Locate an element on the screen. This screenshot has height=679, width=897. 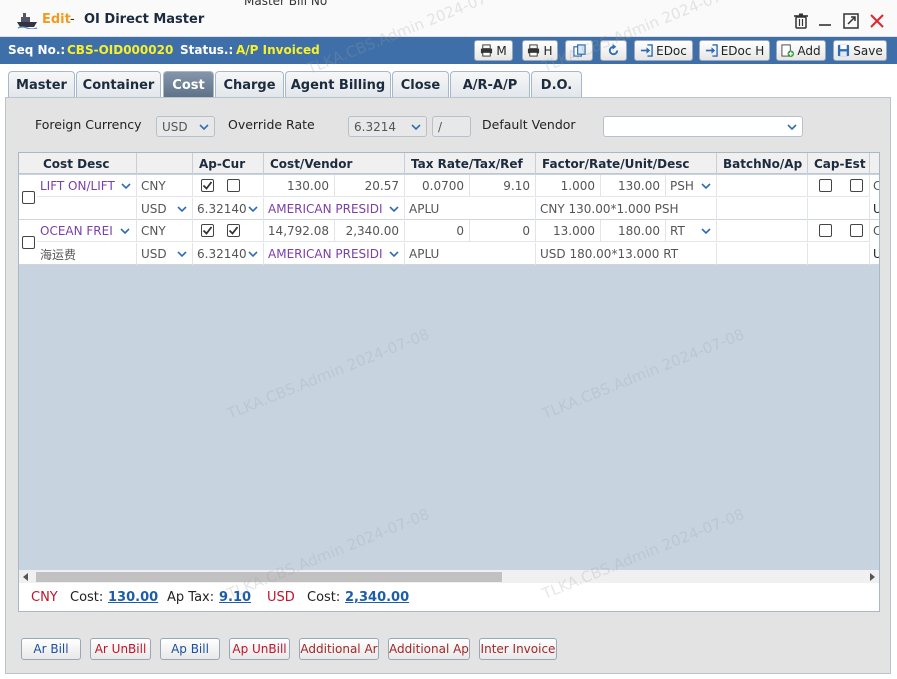
print-h-button: H is located at coordinates (540, 50).